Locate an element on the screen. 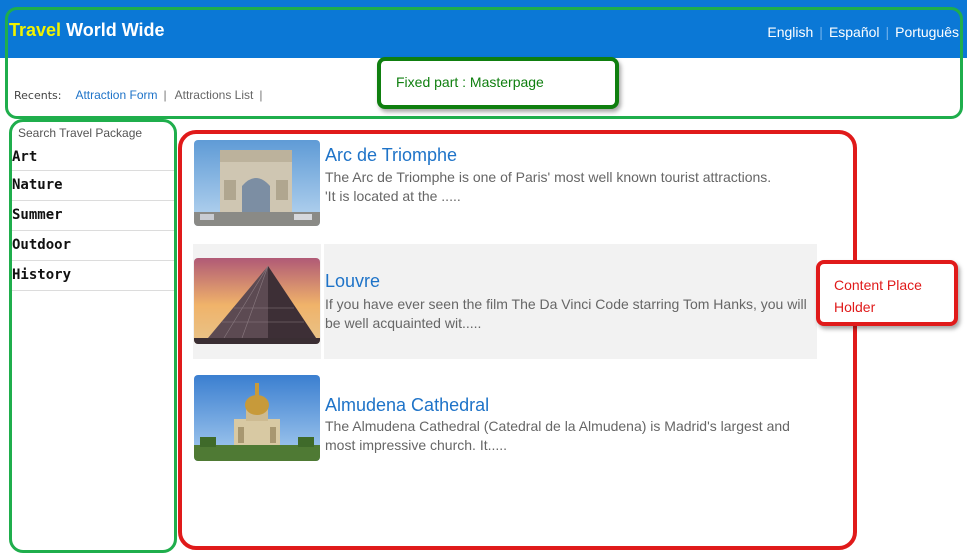  masterpage-callout-text: Fixed part : Masterpage is located at coordinates (470, 82).